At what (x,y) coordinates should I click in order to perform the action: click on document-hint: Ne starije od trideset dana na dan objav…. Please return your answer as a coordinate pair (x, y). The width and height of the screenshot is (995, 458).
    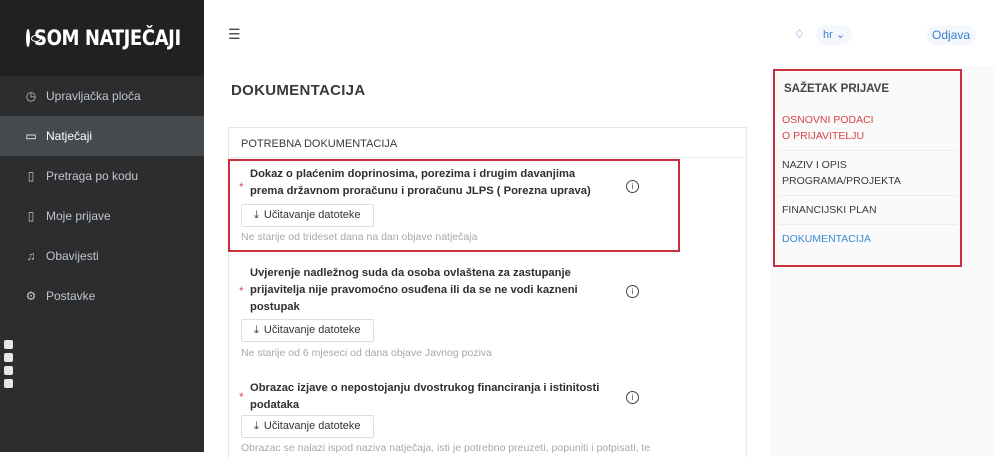
    Looking at the image, I should click on (359, 237).